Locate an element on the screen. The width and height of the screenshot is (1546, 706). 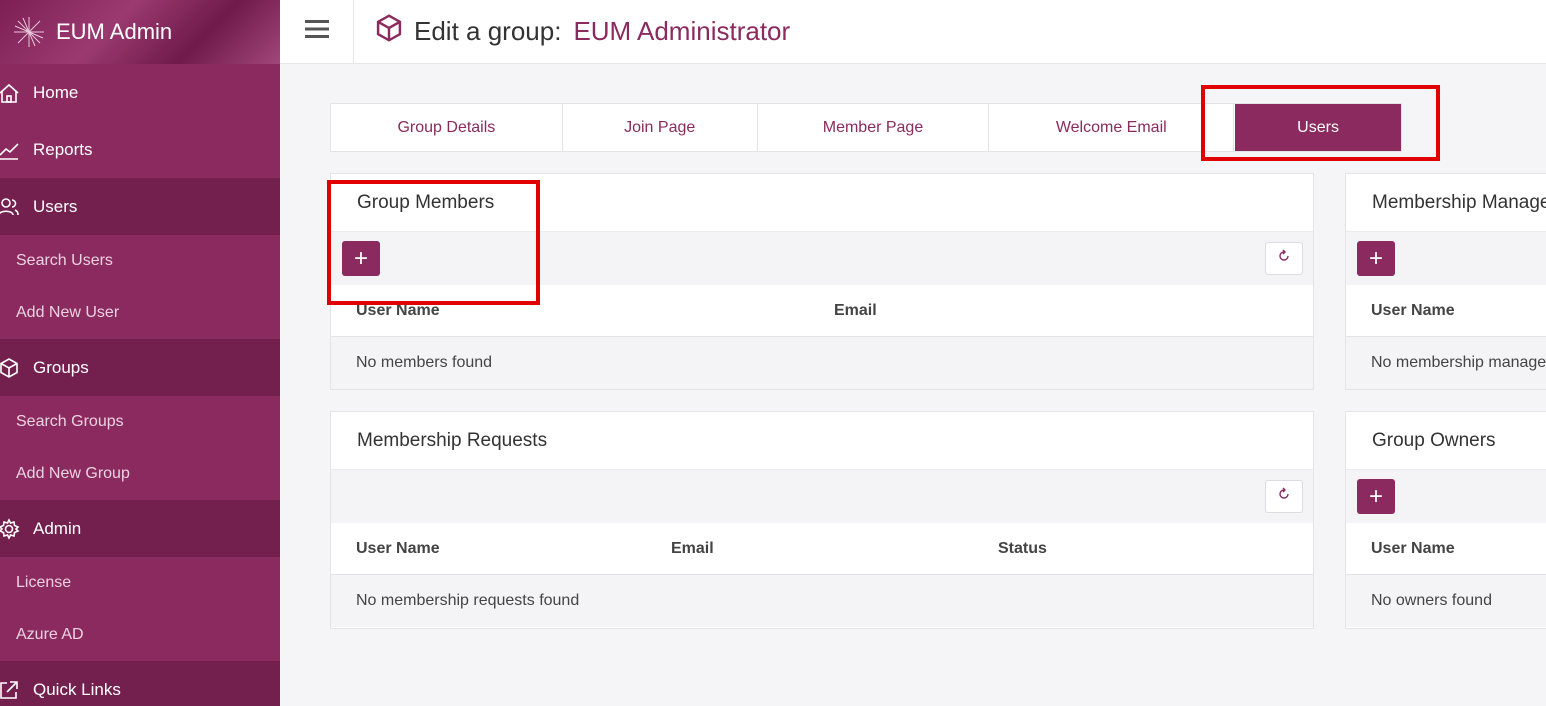
page-title: Edit a group: EUM Administrator is located at coordinates (582, 31).